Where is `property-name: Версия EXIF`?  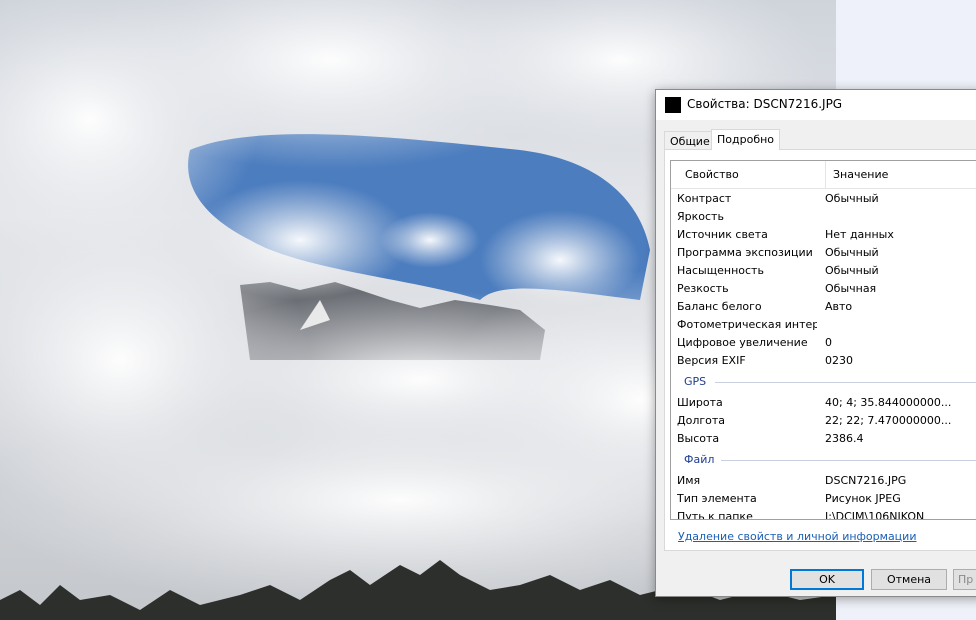 property-name: Версия EXIF is located at coordinates (711, 360).